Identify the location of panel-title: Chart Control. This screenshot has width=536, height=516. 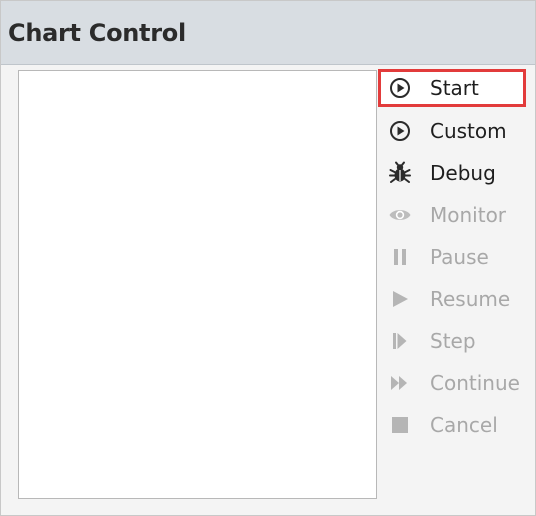
(97, 33).